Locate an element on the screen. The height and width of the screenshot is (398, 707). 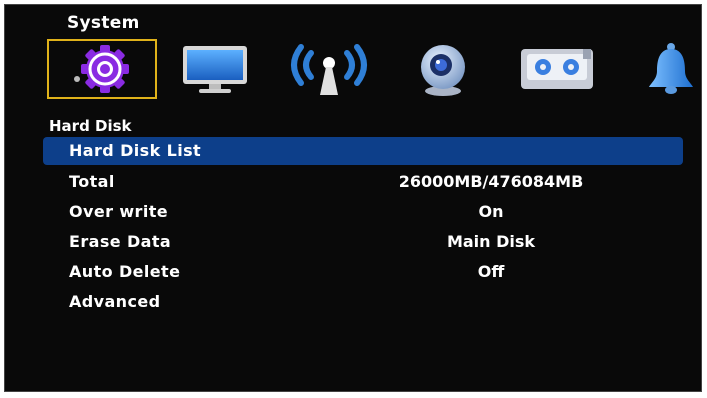
menu-item-auto-delete: Auto Delete Off is located at coordinates (363, 272).